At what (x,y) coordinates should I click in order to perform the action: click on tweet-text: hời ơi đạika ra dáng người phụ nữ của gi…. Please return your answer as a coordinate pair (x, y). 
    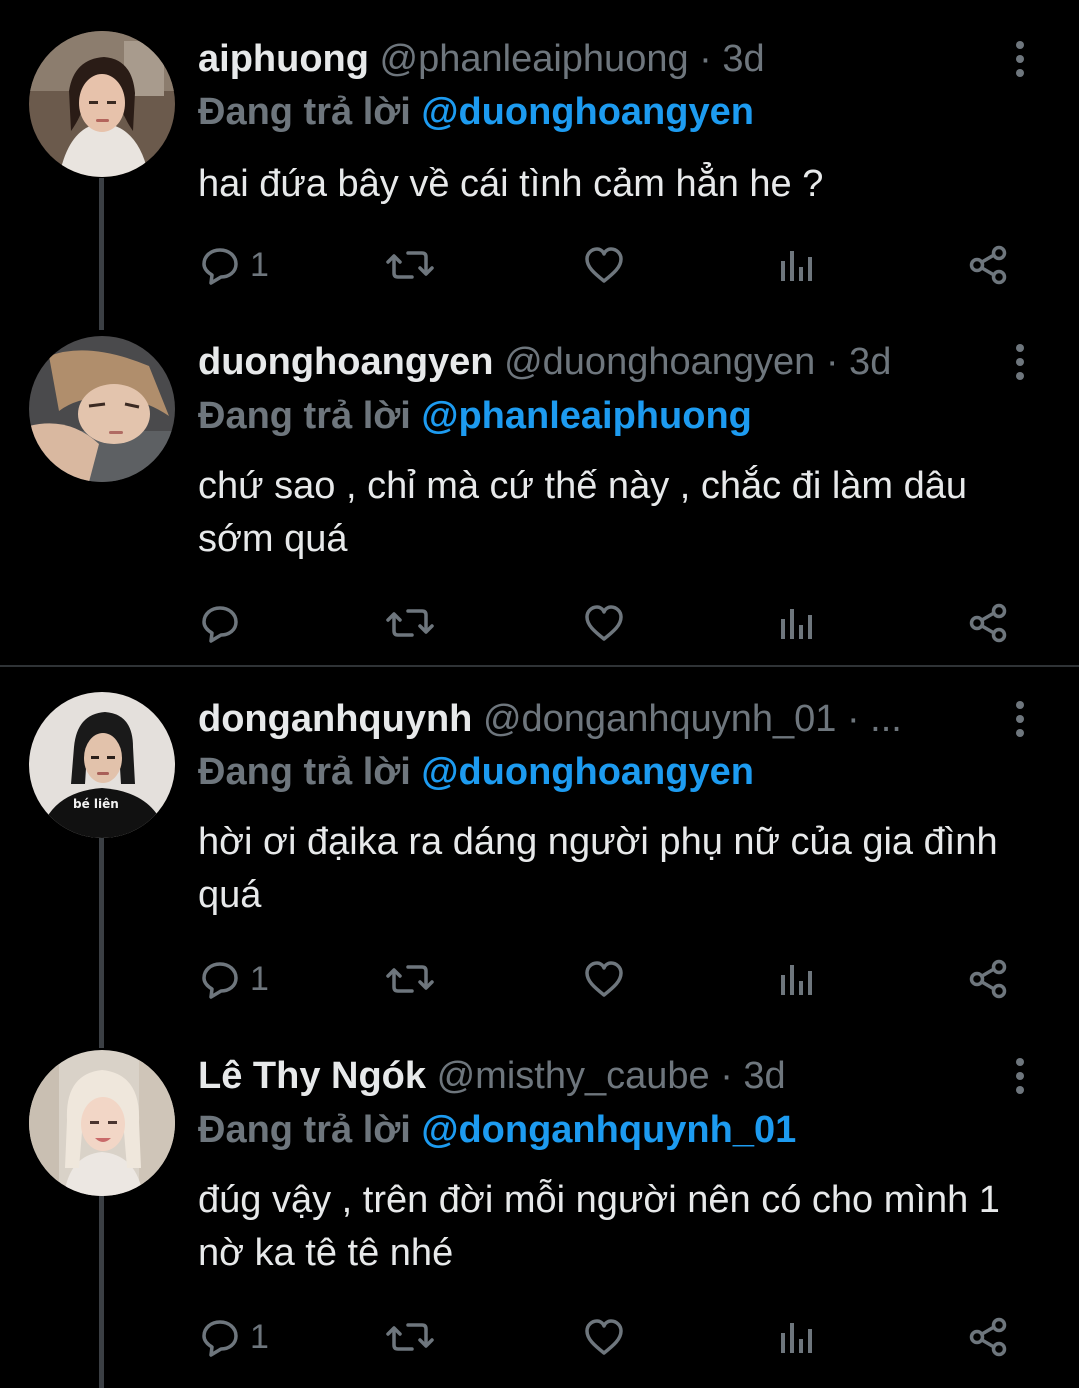
    Looking at the image, I should click on (598, 868).